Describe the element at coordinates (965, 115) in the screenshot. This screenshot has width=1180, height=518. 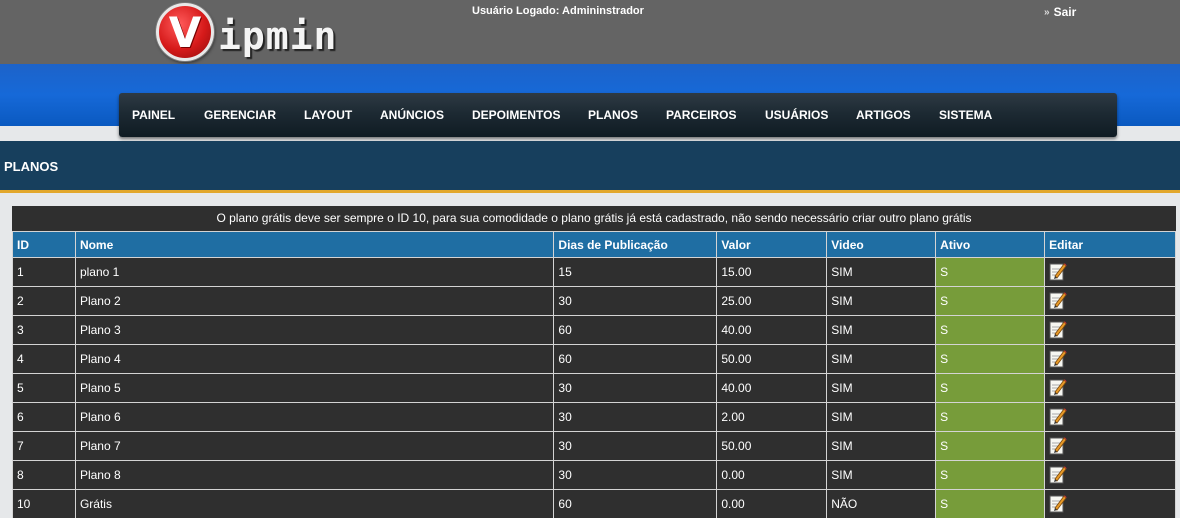
I see `menu-item-sistema: SISTEMA` at that location.